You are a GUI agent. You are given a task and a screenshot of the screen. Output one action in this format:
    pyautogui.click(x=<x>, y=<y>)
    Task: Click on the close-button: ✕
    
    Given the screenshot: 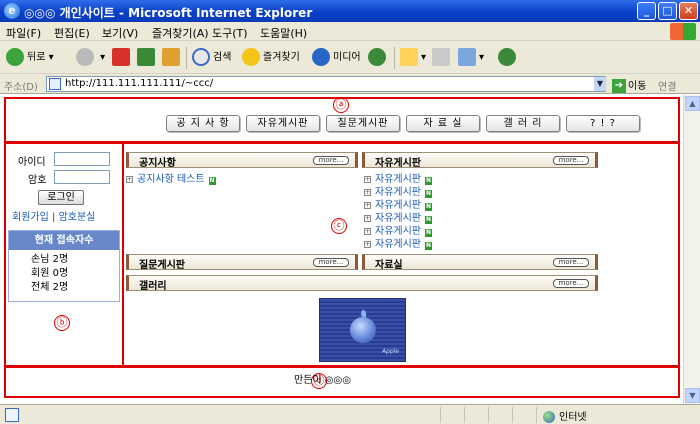 What is the action you would take?
    pyautogui.click(x=688, y=11)
    